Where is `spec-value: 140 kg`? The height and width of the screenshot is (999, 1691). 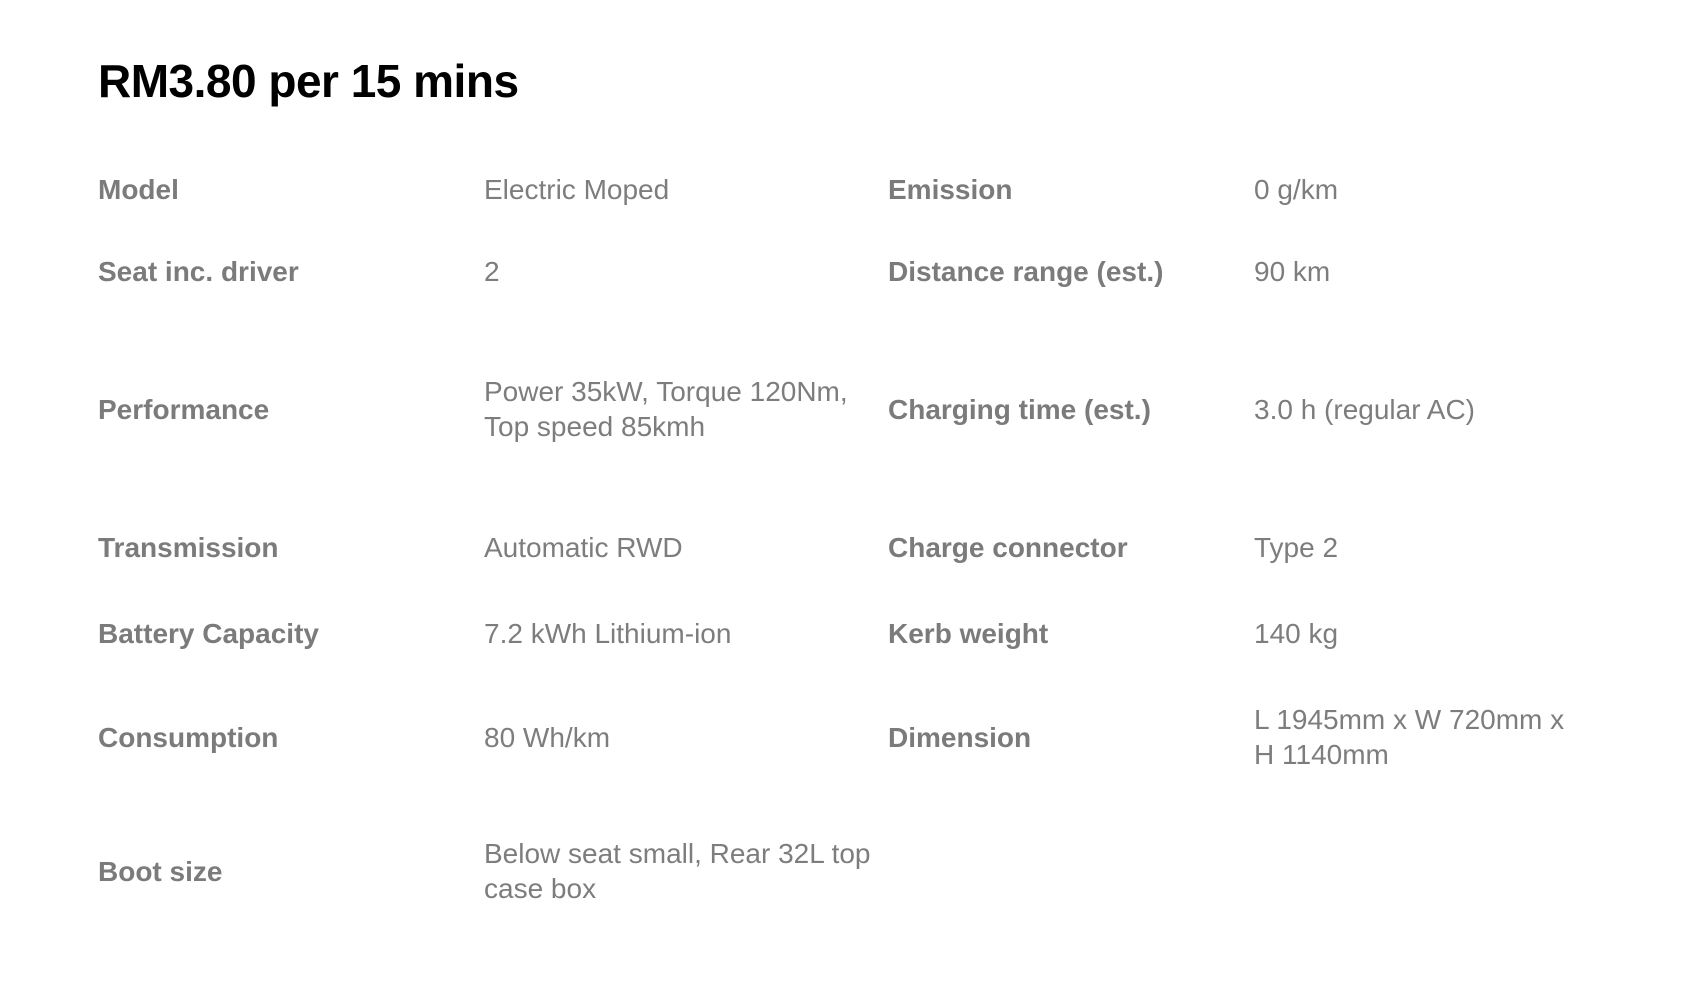
spec-value: 140 kg is located at coordinates (1296, 633).